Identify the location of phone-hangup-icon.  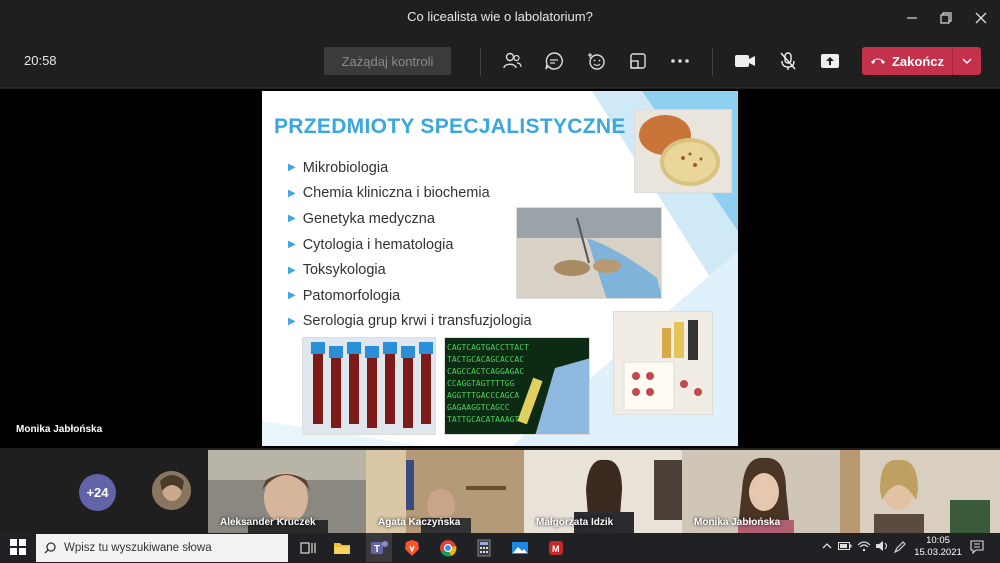
(877, 61).